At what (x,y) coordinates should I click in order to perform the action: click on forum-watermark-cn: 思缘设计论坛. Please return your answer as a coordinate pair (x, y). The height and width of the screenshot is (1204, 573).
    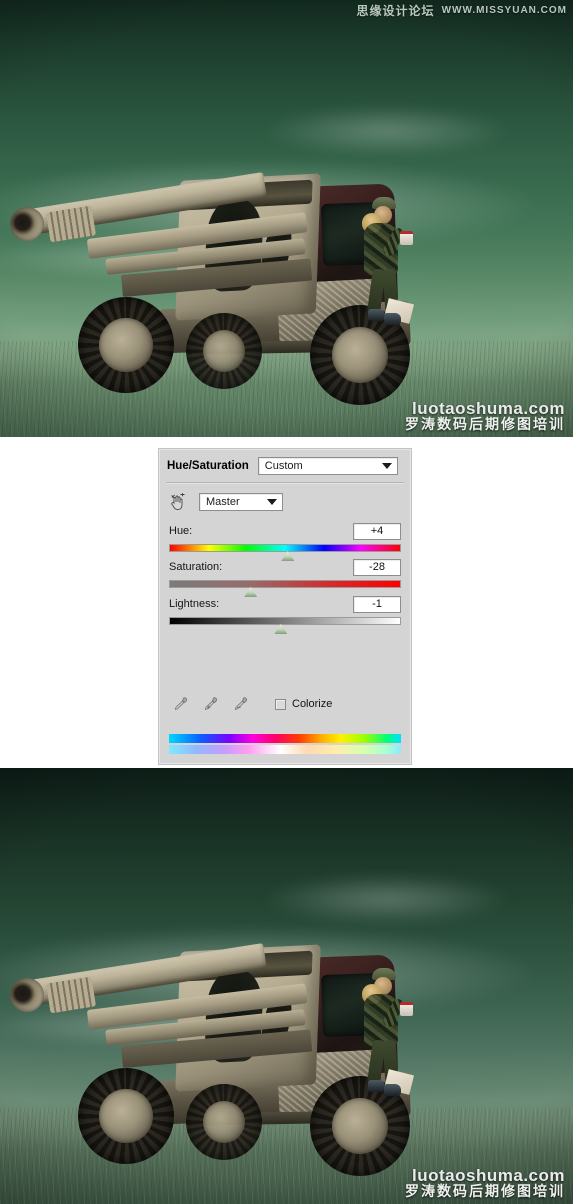
    Looking at the image, I should click on (395, 11).